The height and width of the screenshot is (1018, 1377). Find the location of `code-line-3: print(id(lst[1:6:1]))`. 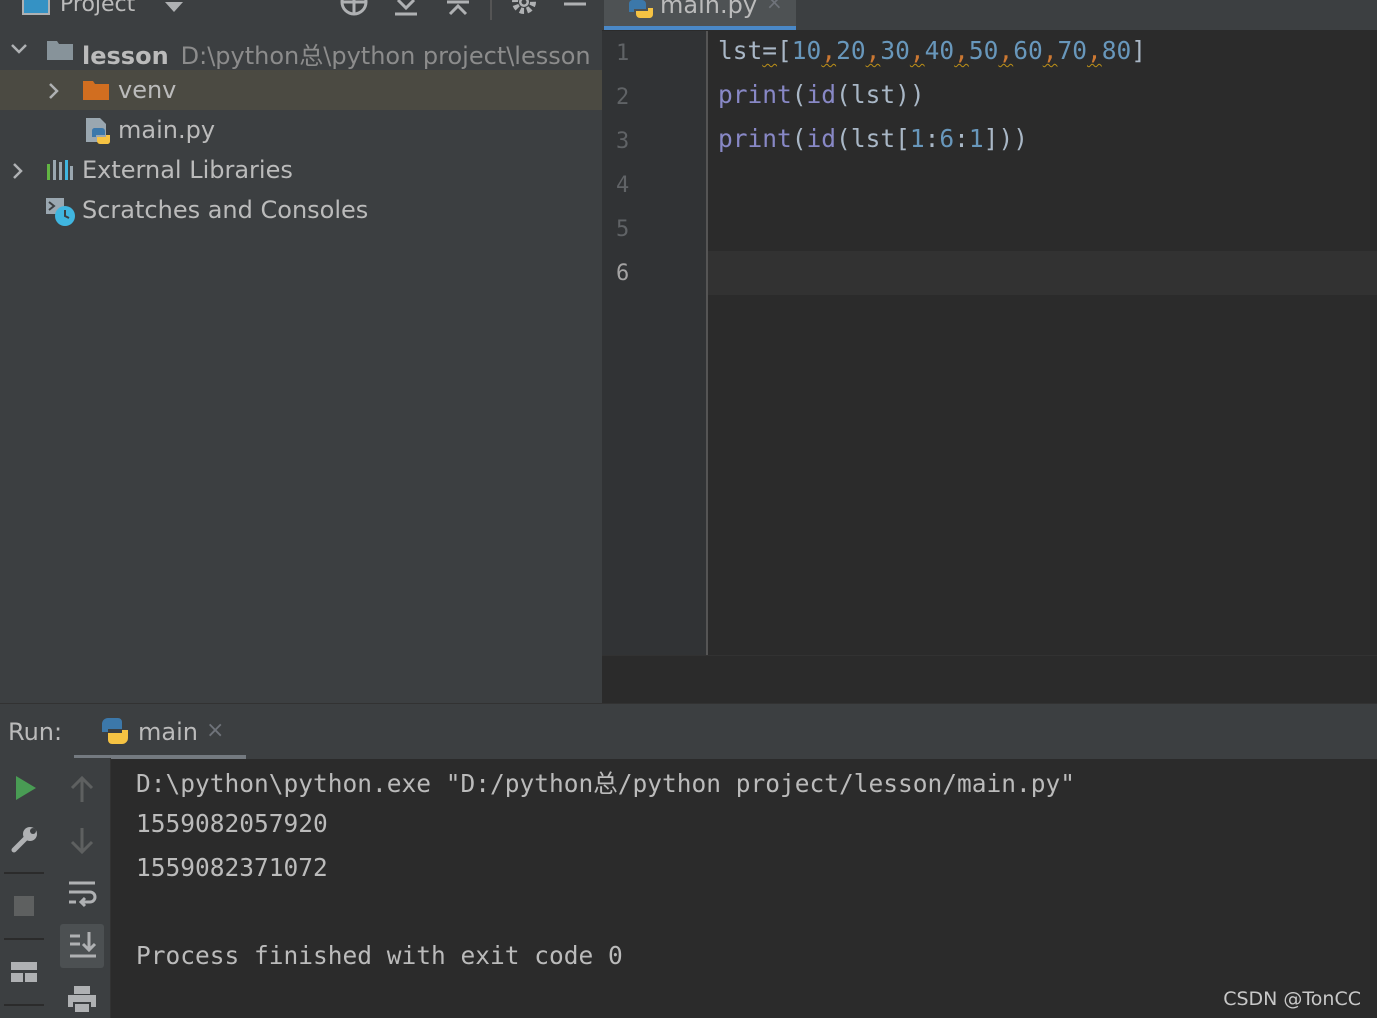

code-line-3: print(id(lst[1:6:1])) is located at coordinates (873, 138).